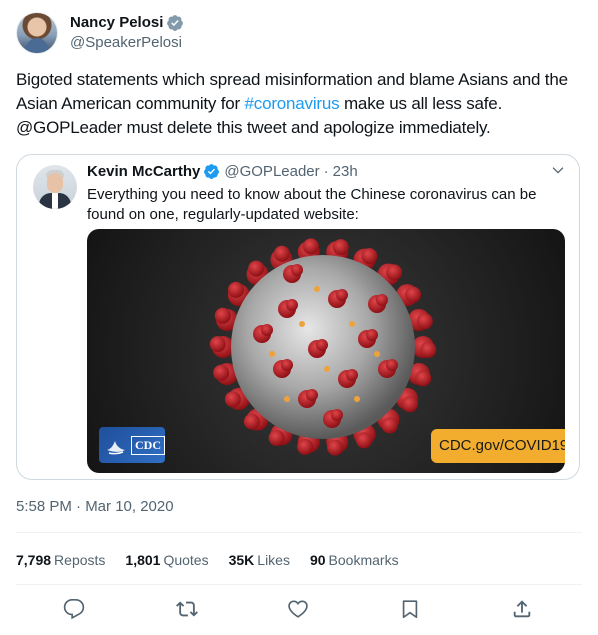 This screenshot has height=635, width=598. I want to click on author-name: Nancy Pelosi, so click(116, 23).